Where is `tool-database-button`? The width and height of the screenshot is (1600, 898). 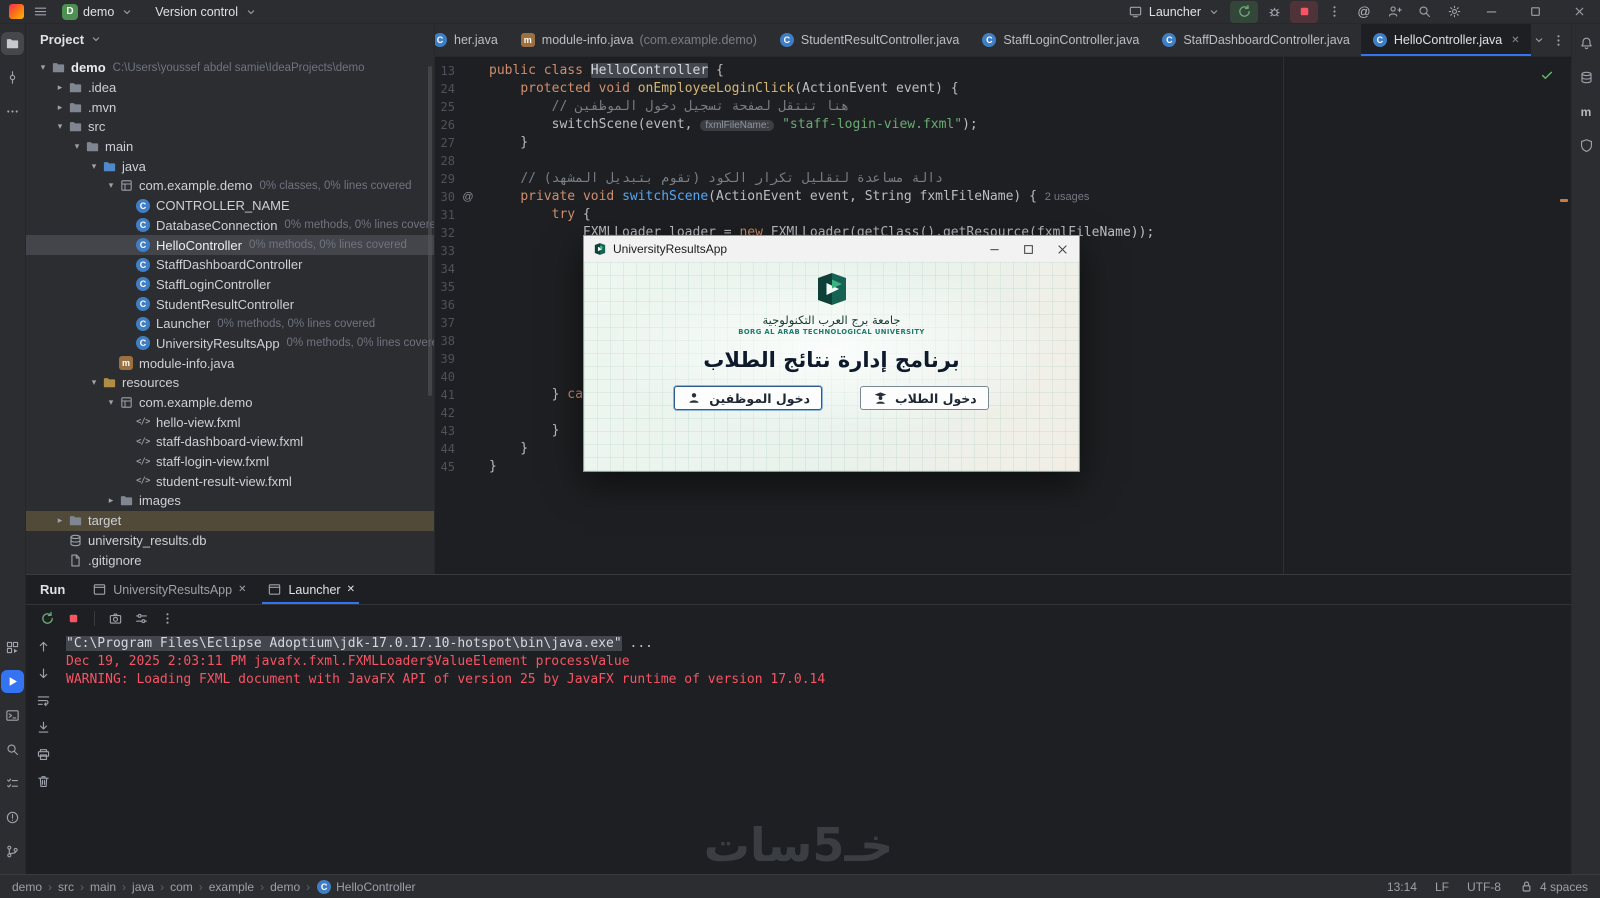 tool-database-button is located at coordinates (1586, 77).